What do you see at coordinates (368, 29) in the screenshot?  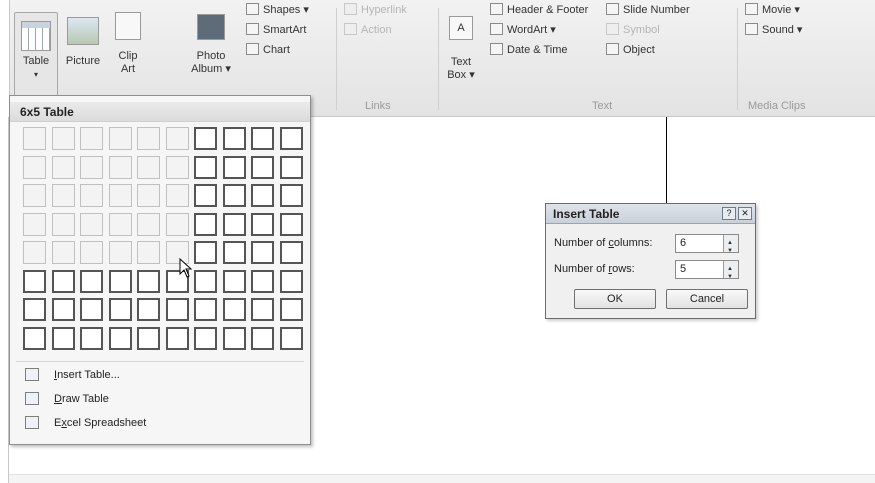 I see `action-button: Action` at bounding box center [368, 29].